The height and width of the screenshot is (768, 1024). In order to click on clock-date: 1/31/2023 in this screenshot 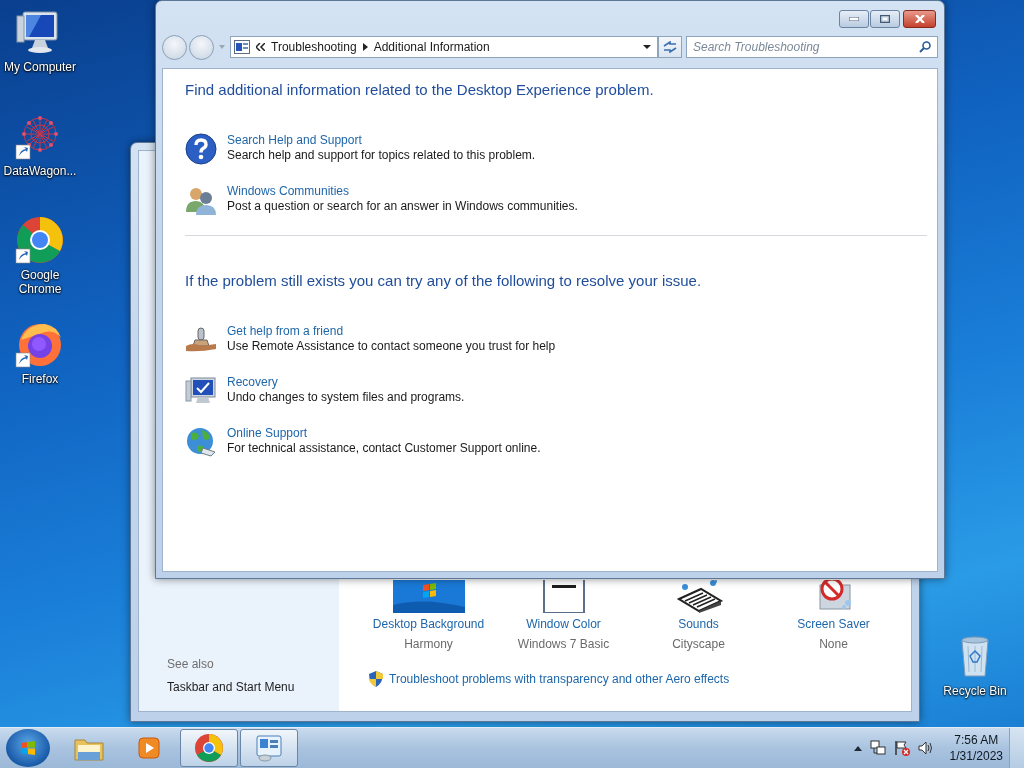, I will do `click(976, 756)`.